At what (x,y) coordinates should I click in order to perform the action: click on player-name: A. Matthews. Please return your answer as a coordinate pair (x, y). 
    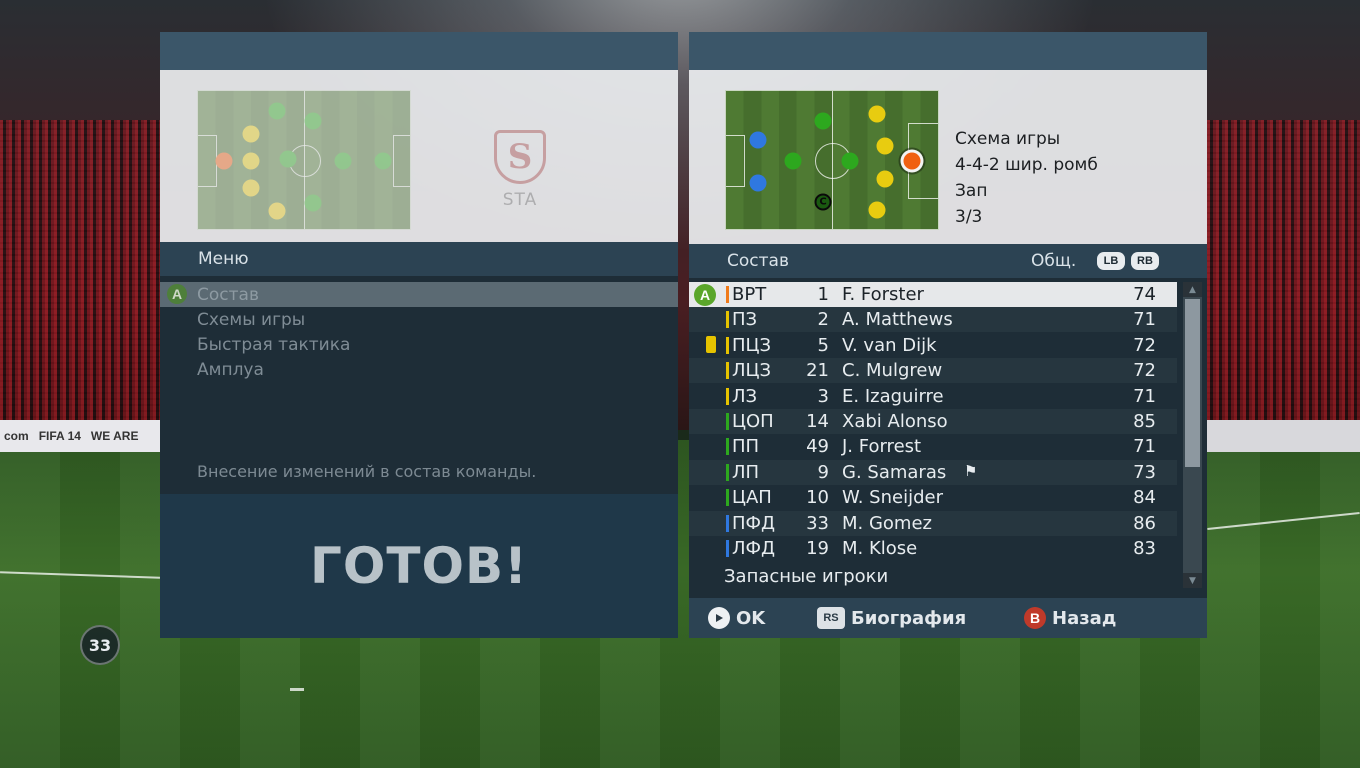
    Looking at the image, I should click on (897, 320).